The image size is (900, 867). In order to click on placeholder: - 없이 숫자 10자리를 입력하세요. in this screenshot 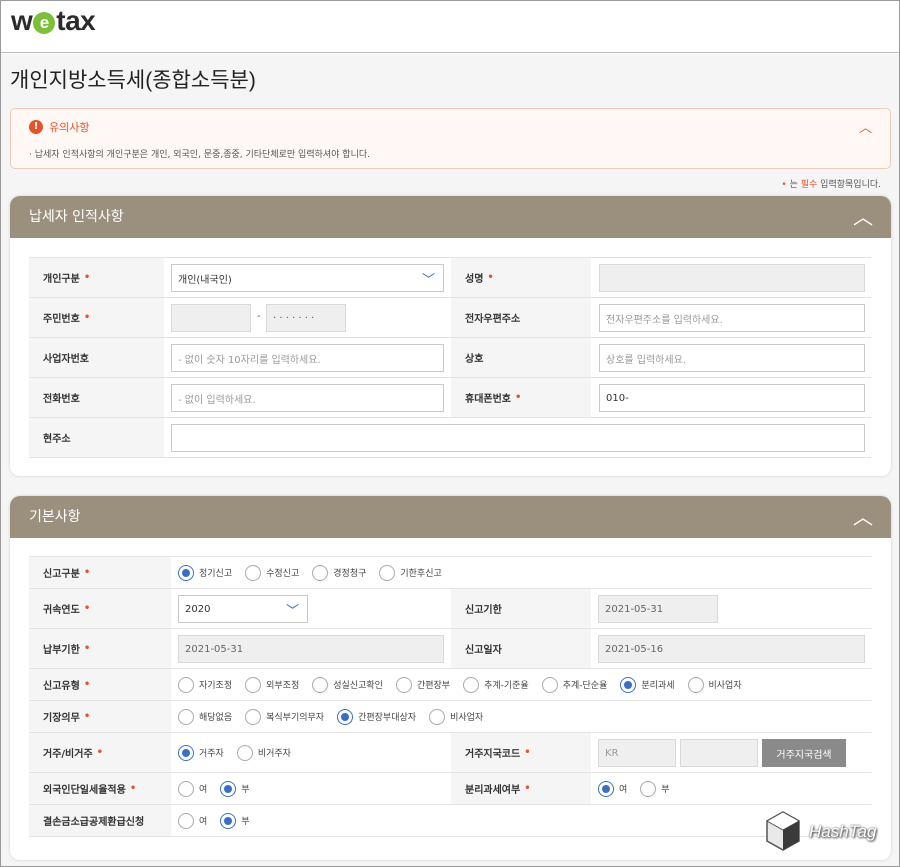, I will do `click(249, 360)`.